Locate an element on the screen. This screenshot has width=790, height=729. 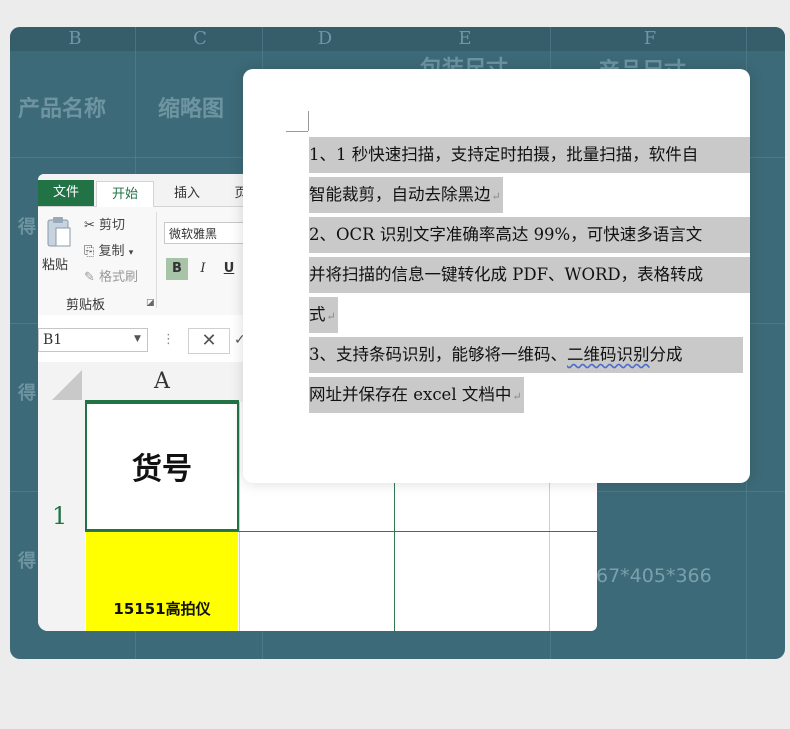
format-painter-button: ✎ 格式刷 is located at coordinates (111, 275).